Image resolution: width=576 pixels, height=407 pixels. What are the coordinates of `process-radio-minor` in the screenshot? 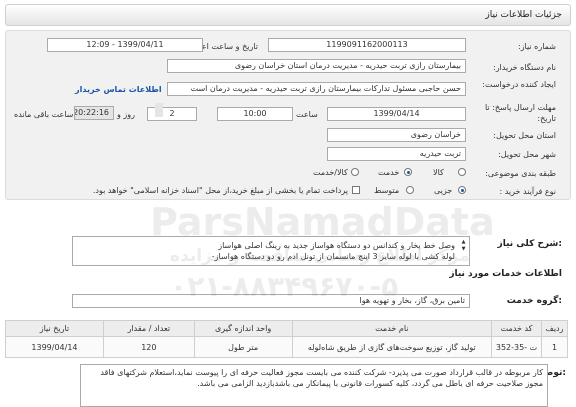 It's located at (462, 190).